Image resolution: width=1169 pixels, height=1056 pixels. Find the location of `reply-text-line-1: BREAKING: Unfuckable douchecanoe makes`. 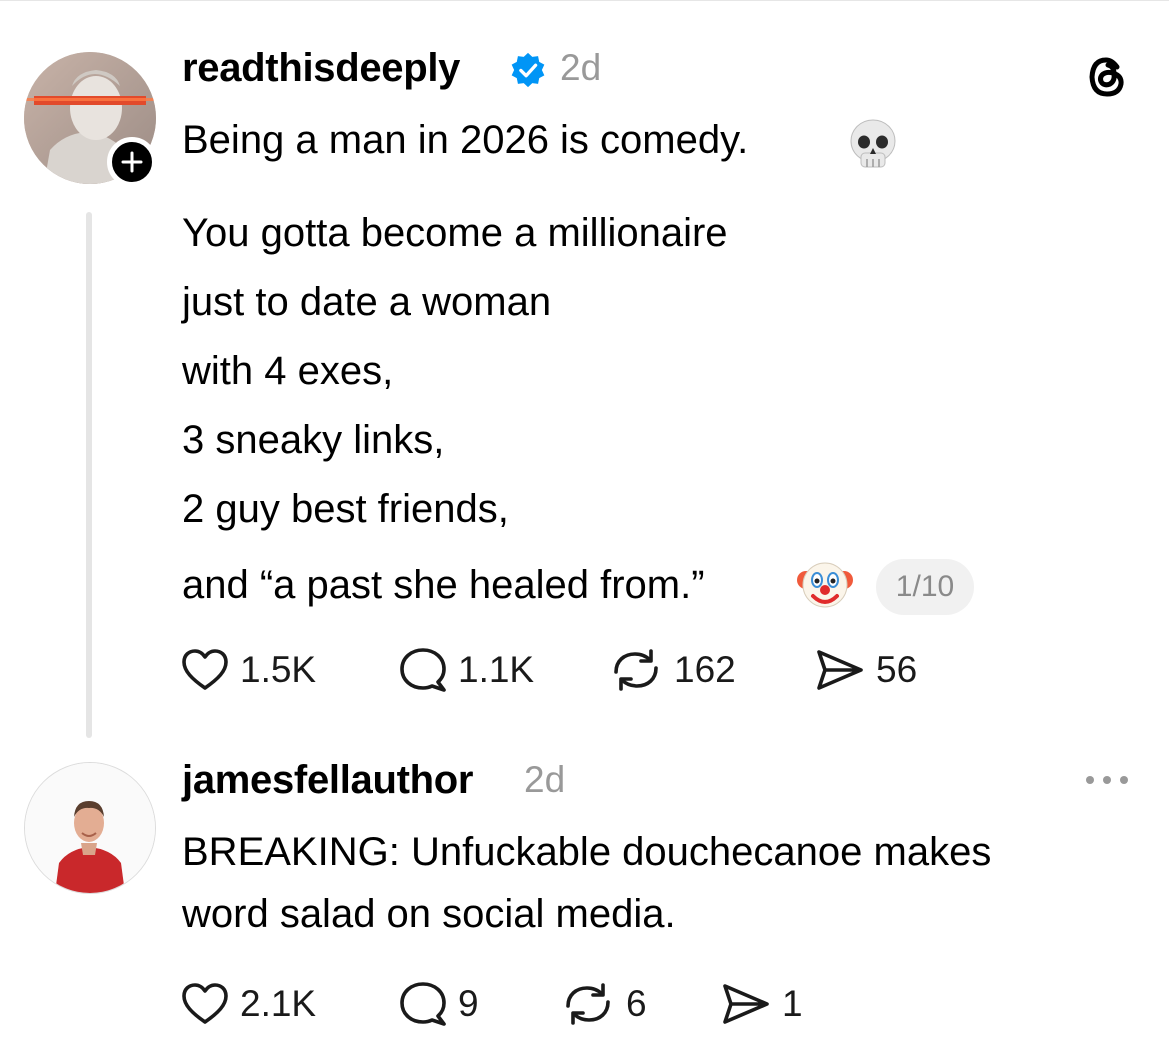

reply-text-line-1: BREAKING: Unfuckable douchecanoe makes is located at coordinates (587, 852).